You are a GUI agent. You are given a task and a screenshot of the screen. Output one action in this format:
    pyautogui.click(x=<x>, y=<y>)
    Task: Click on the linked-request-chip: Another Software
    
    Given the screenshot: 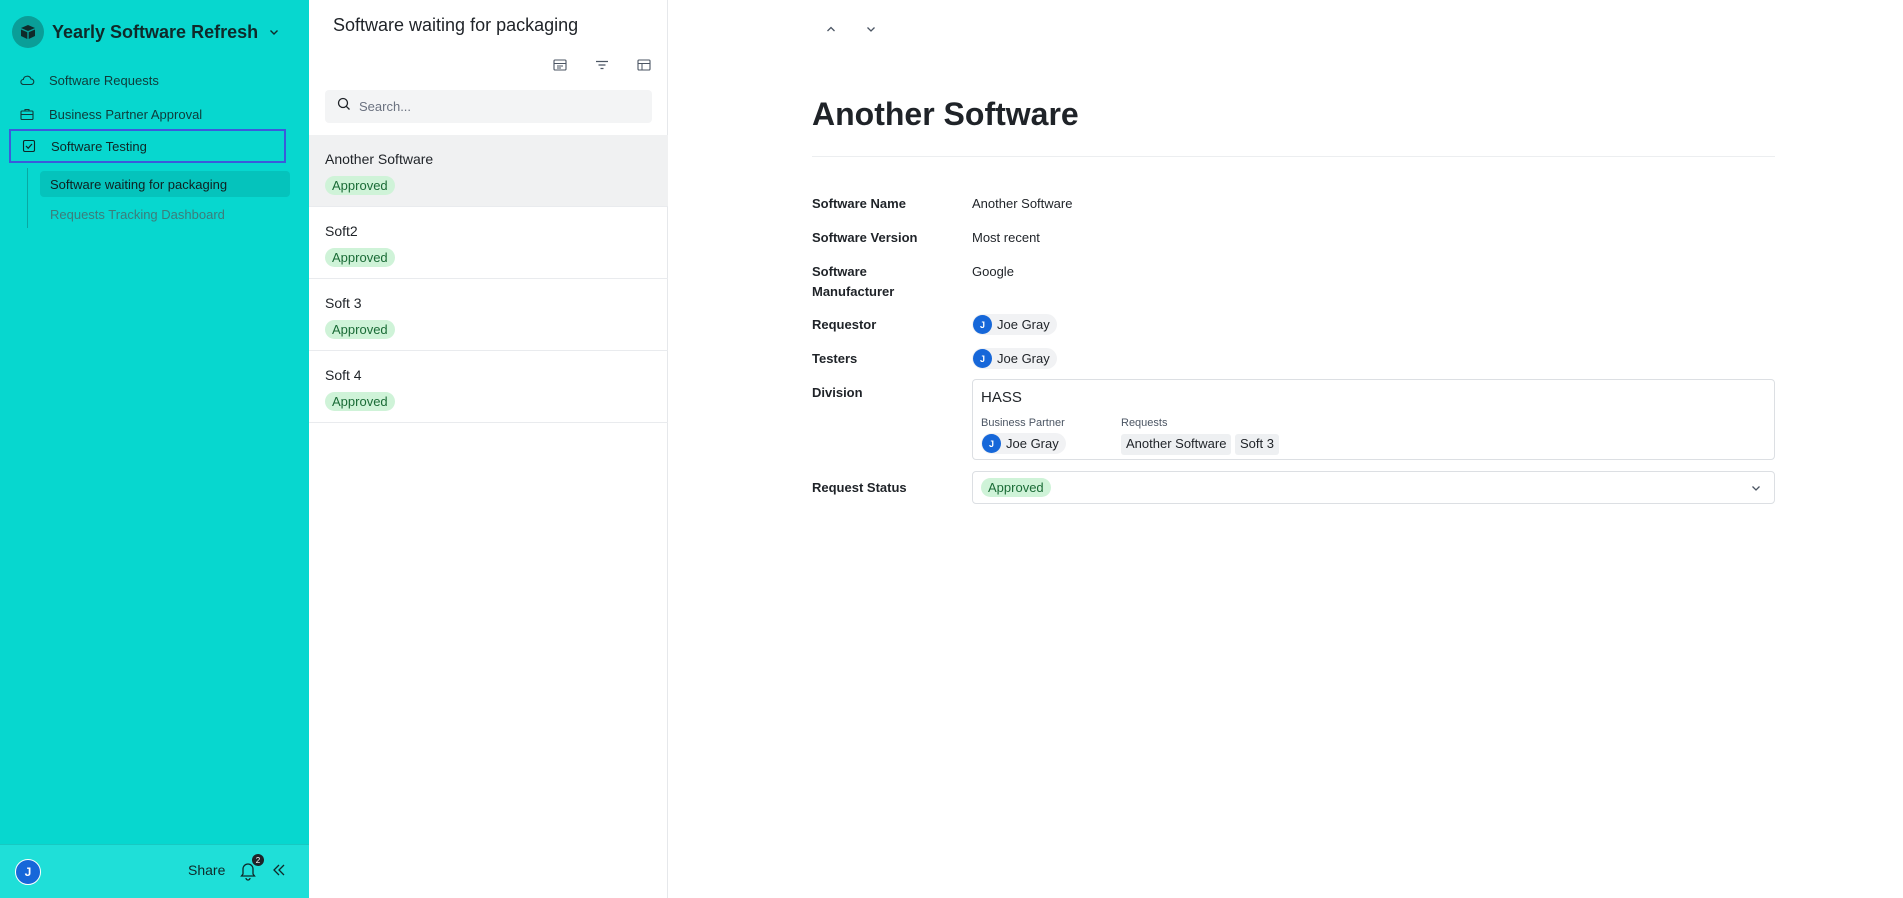 What is the action you would take?
    pyautogui.click(x=1176, y=444)
    